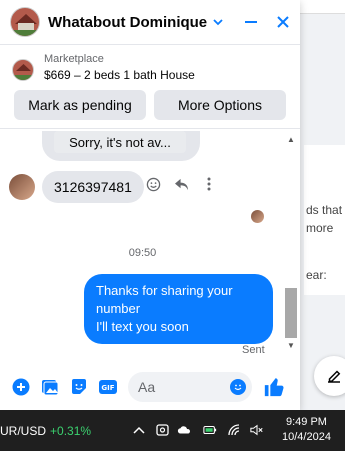 Image resolution: width=345 pixels, height=451 pixels. I want to click on network-tray-icon, so click(235, 430).